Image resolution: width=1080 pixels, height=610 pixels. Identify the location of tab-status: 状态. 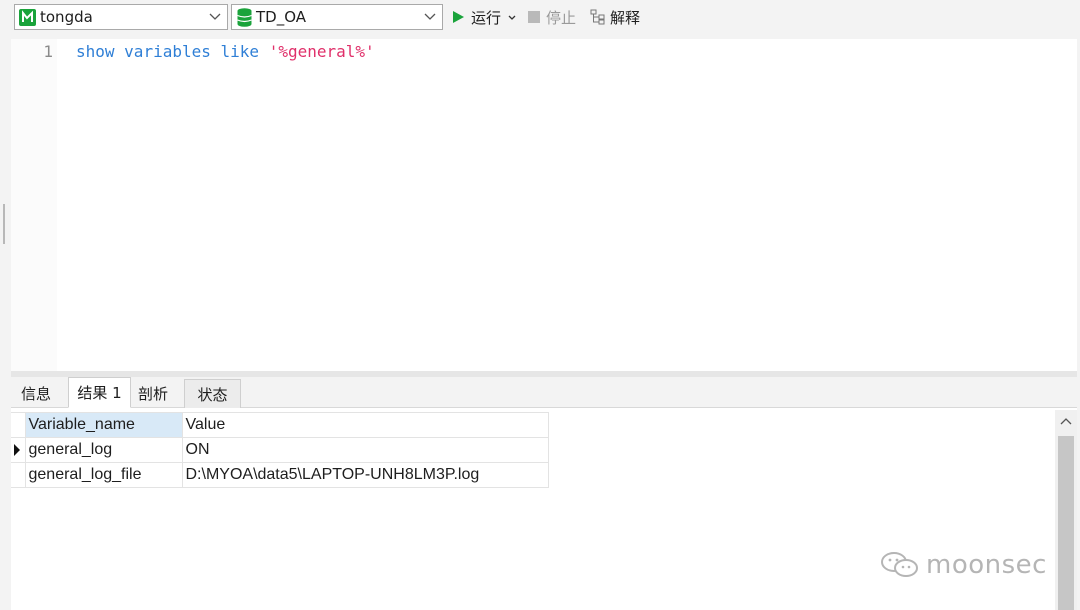
(212, 393).